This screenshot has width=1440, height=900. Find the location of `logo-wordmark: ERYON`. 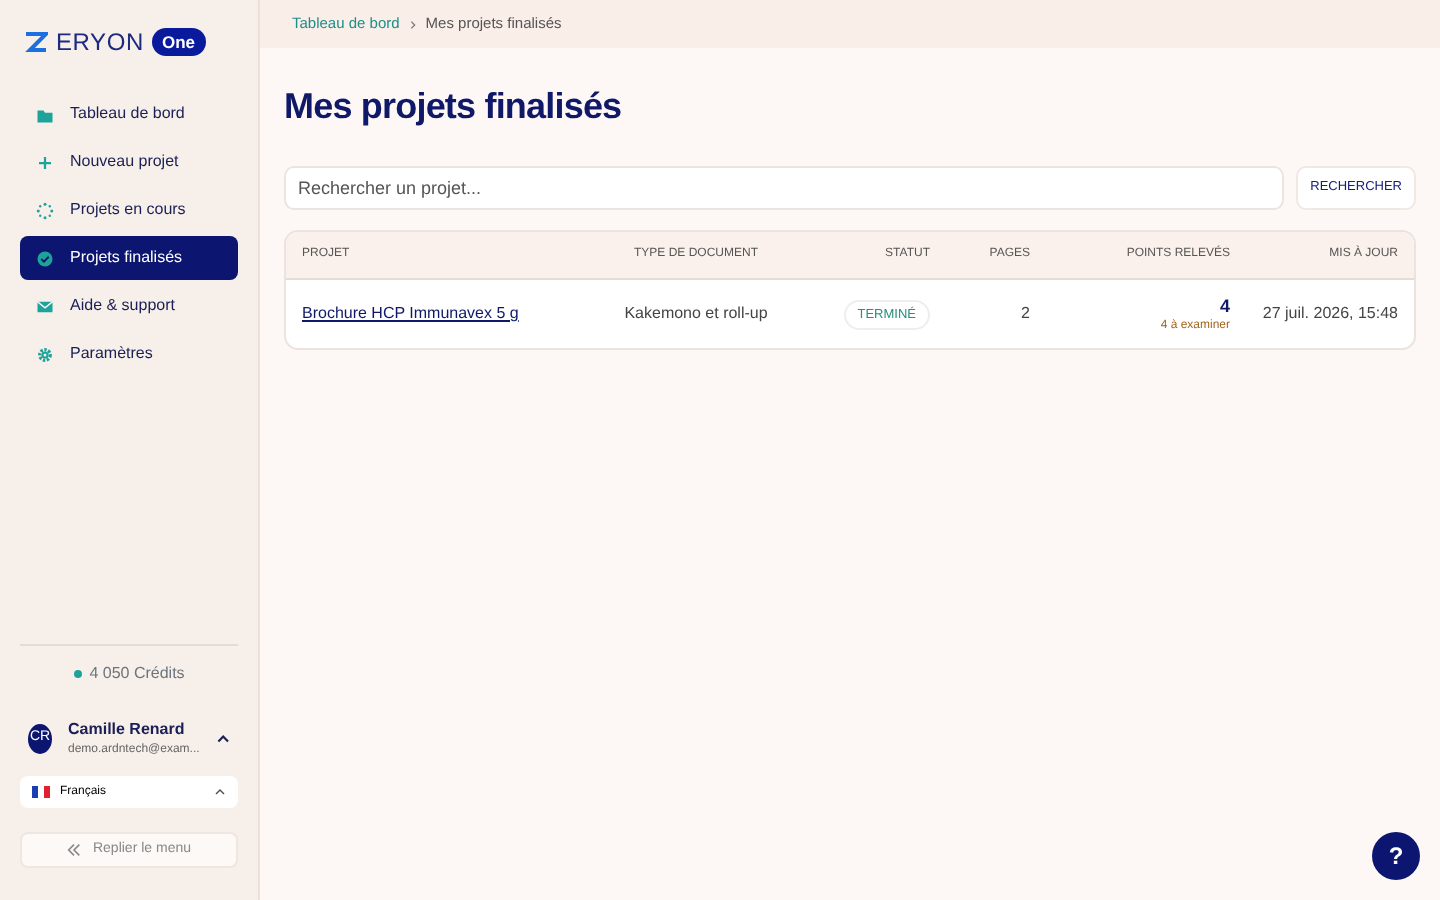

logo-wordmark: ERYON is located at coordinates (100, 43).